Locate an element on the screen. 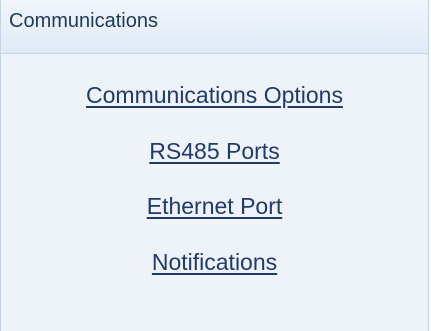 Image resolution: width=431 pixels, height=331 pixels. panel-title: Communications is located at coordinates (83, 21).